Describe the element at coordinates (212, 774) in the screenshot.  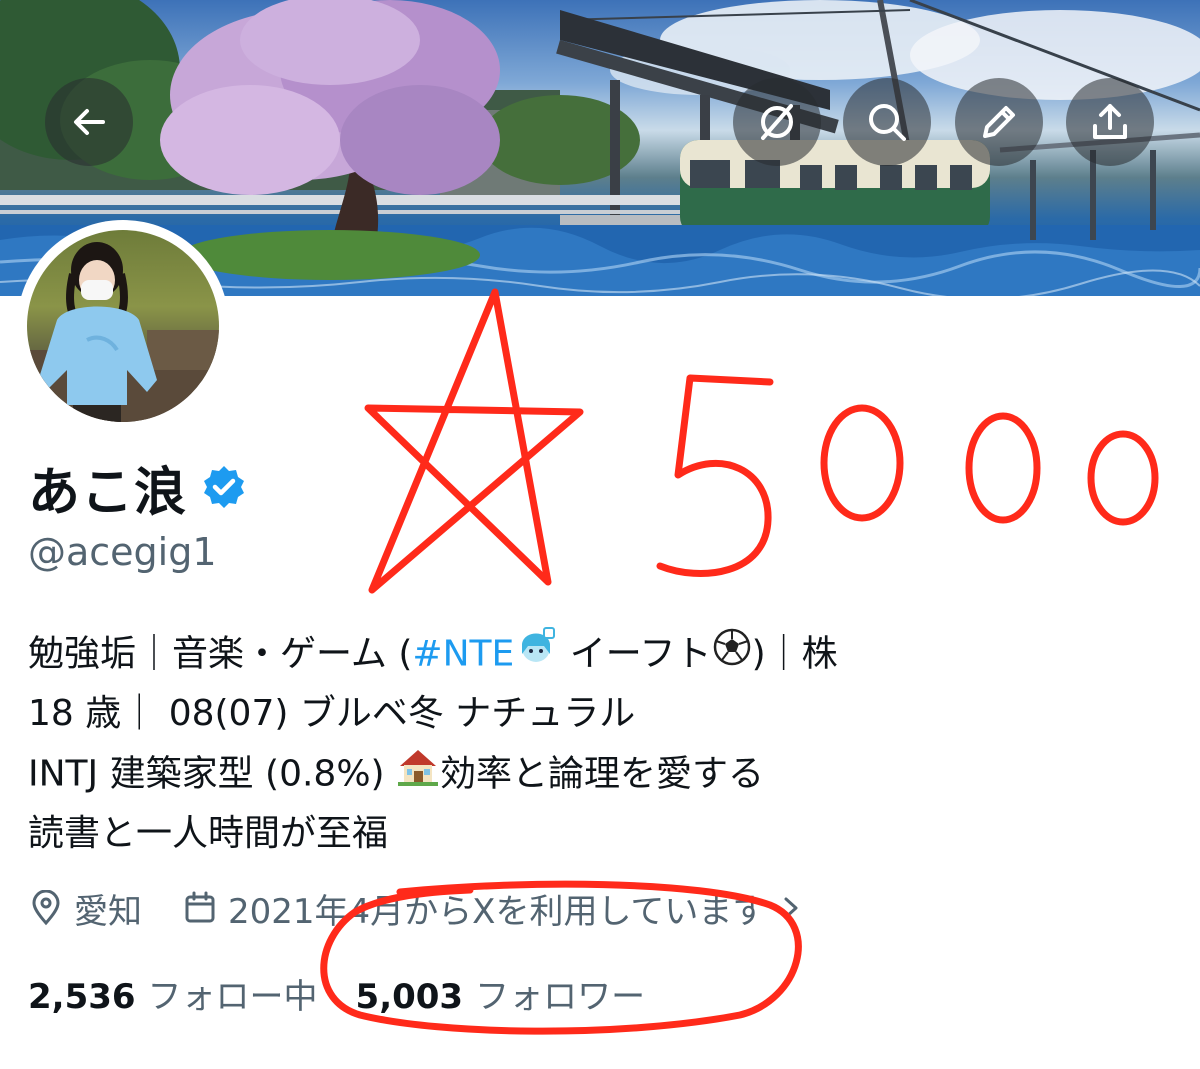
I see `bio-text: INTJ 建築家型 (0.8%)` at that location.